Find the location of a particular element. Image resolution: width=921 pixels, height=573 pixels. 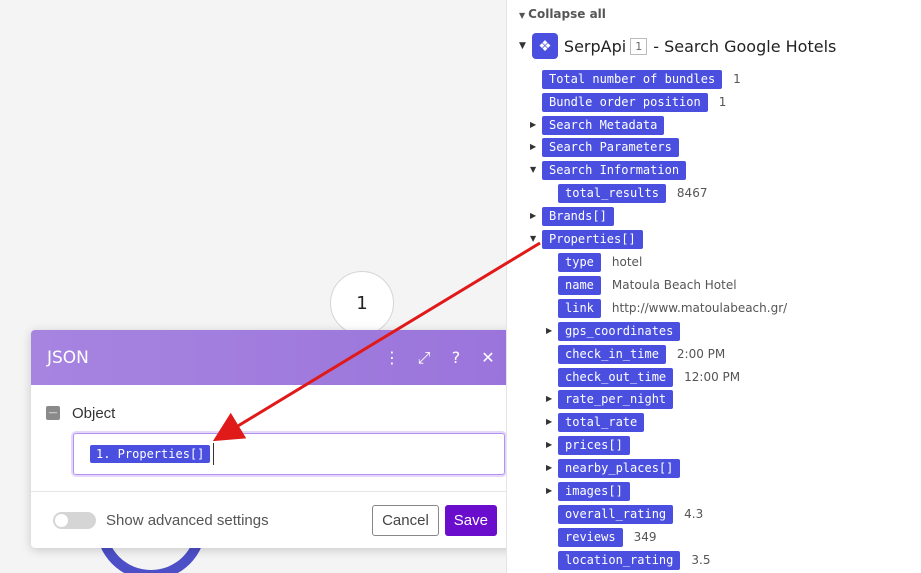

save-button: Save is located at coordinates (470, 520).